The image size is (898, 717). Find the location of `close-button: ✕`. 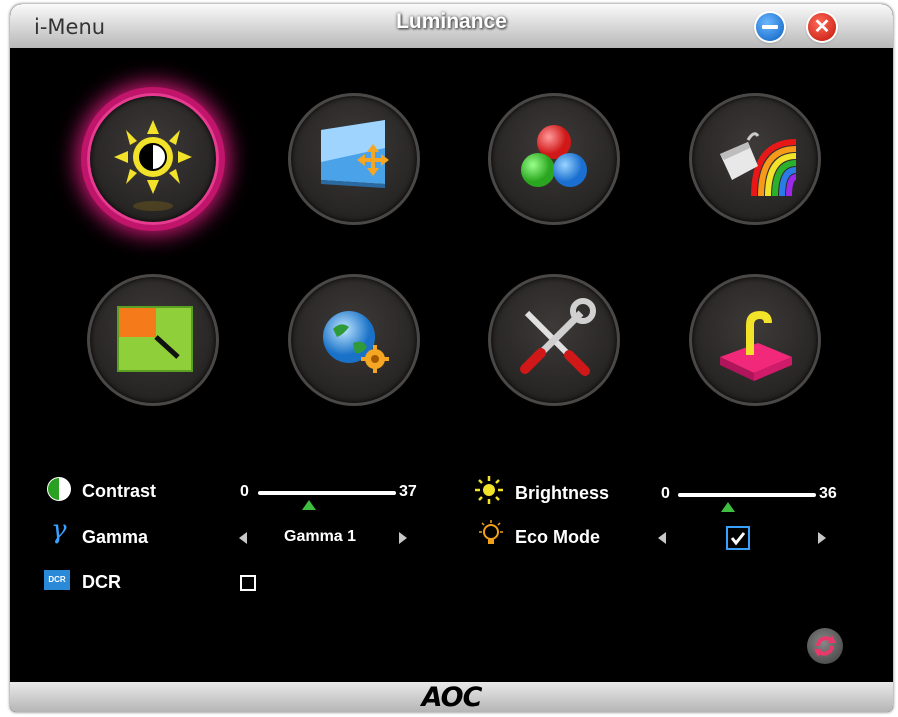

close-button: ✕ is located at coordinates (822, 27).